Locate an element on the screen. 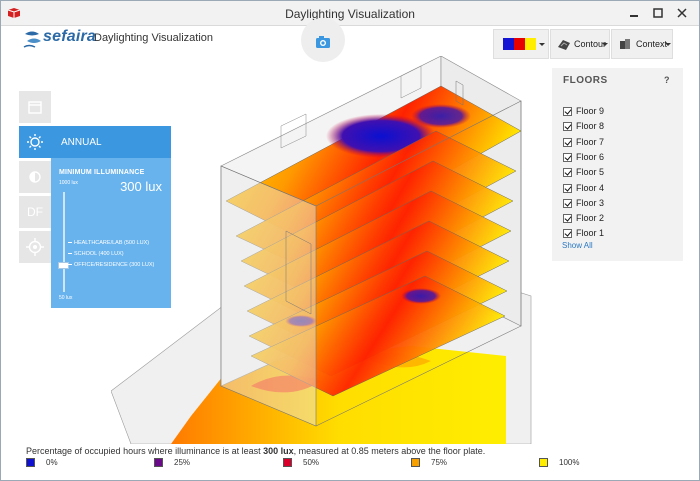 This screenshot has width=700, height=481. legend-item: 50% is located at coordinates (323, 463).